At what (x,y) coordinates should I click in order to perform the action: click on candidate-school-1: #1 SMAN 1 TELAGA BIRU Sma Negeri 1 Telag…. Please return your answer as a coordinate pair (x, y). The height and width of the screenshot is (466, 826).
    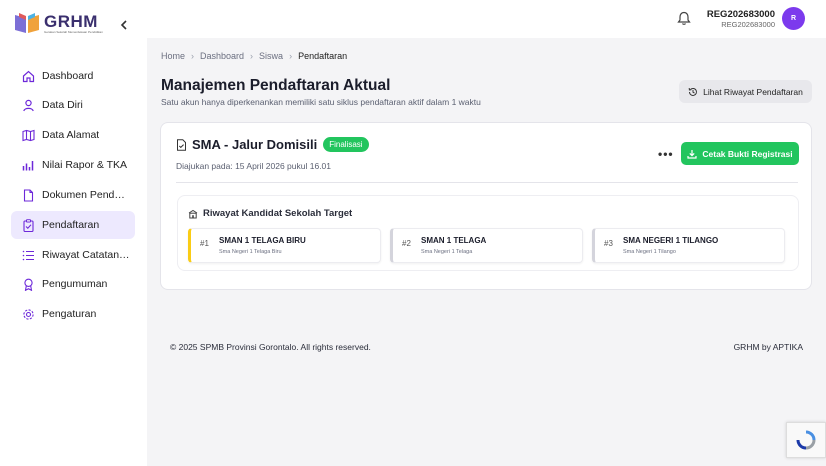
    Looking at the image, I should click on (284, 245).